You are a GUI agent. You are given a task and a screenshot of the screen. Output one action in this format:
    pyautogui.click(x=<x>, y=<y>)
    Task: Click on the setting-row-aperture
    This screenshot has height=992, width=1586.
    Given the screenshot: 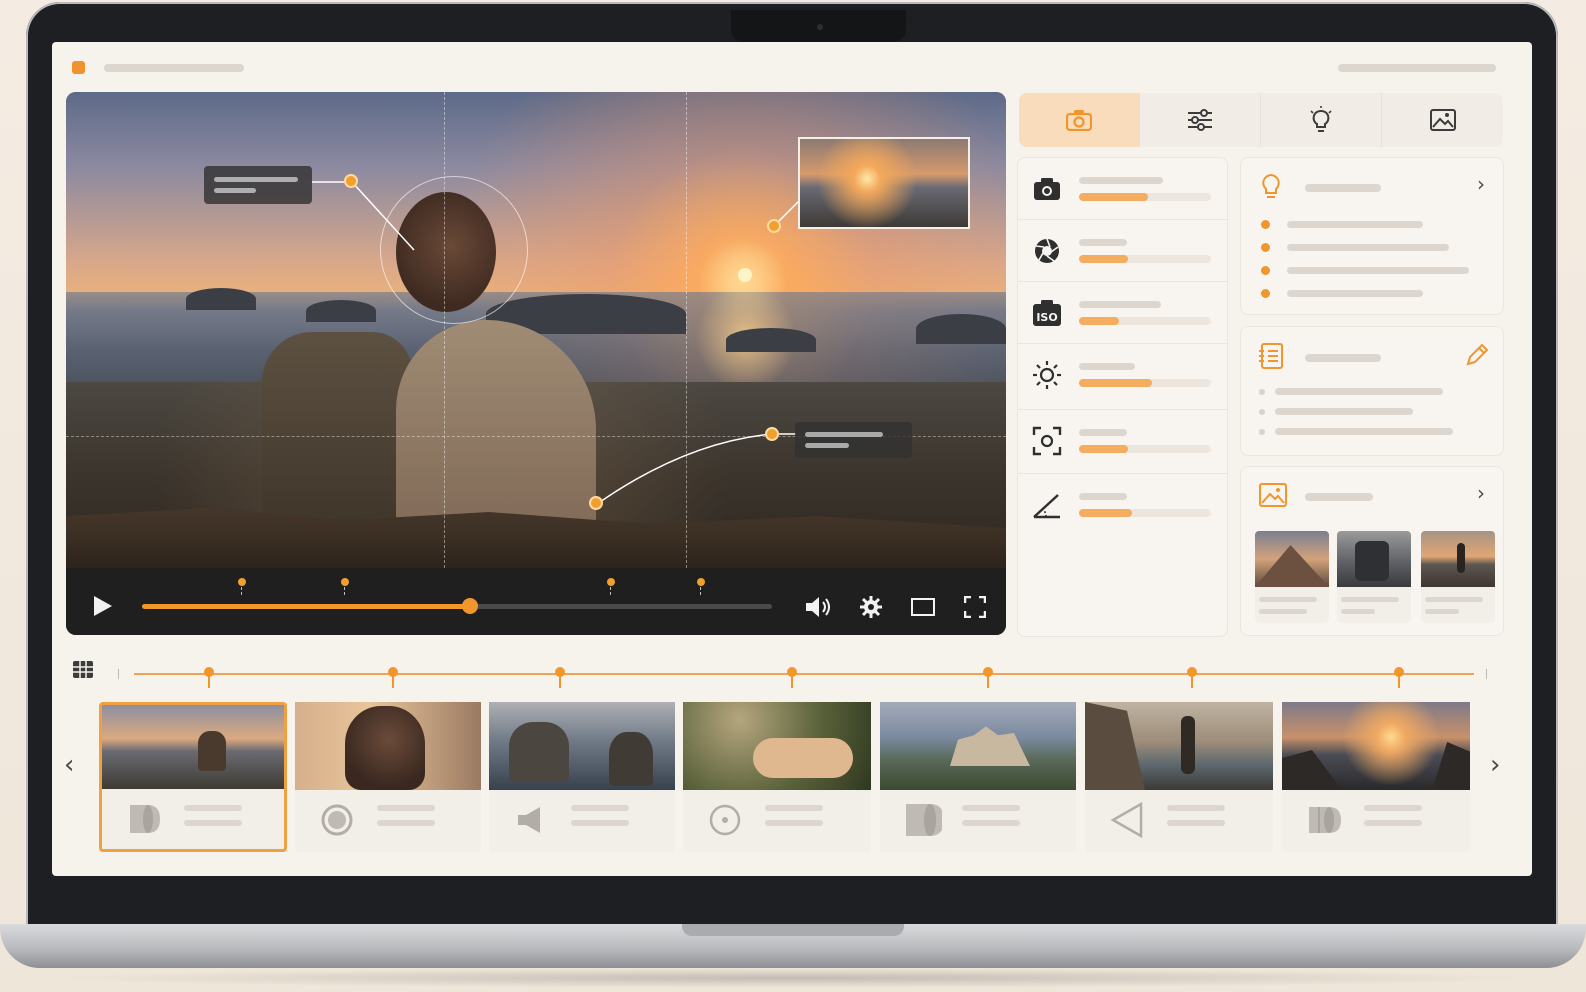 What is the action you would take?
    pyautogui.click(x=1122, y=251)
    